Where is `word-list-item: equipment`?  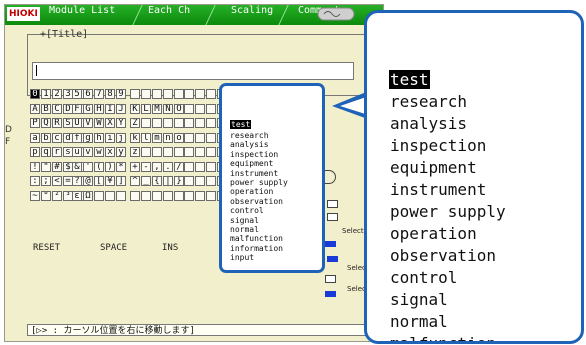
word-list-item: equipment is located at coordinates (448, 168).